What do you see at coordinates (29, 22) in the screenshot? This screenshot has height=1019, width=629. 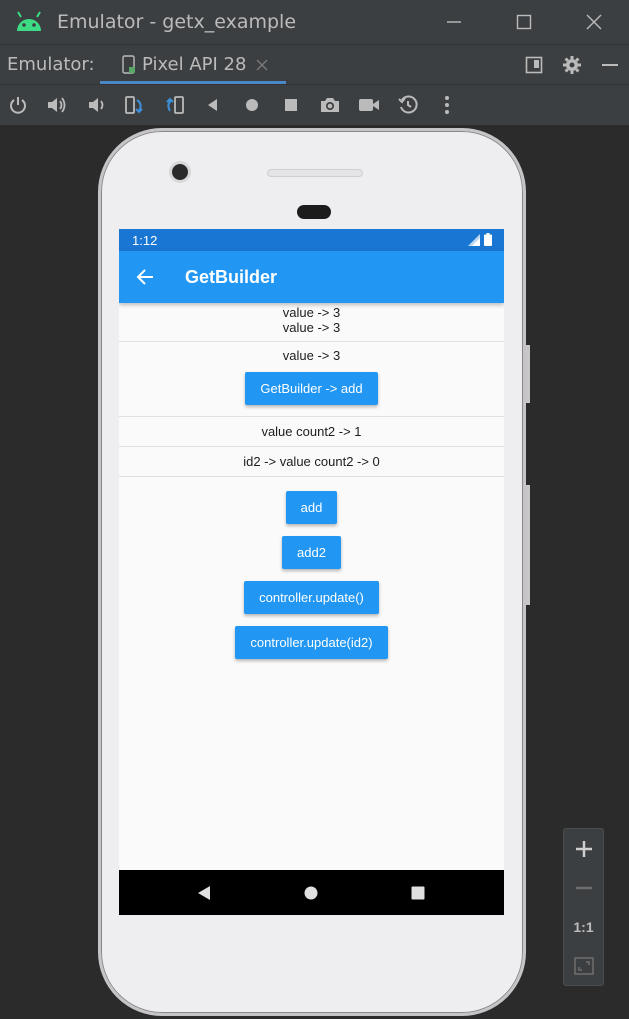 I see `android-icon` at bounding box center [29, 22].